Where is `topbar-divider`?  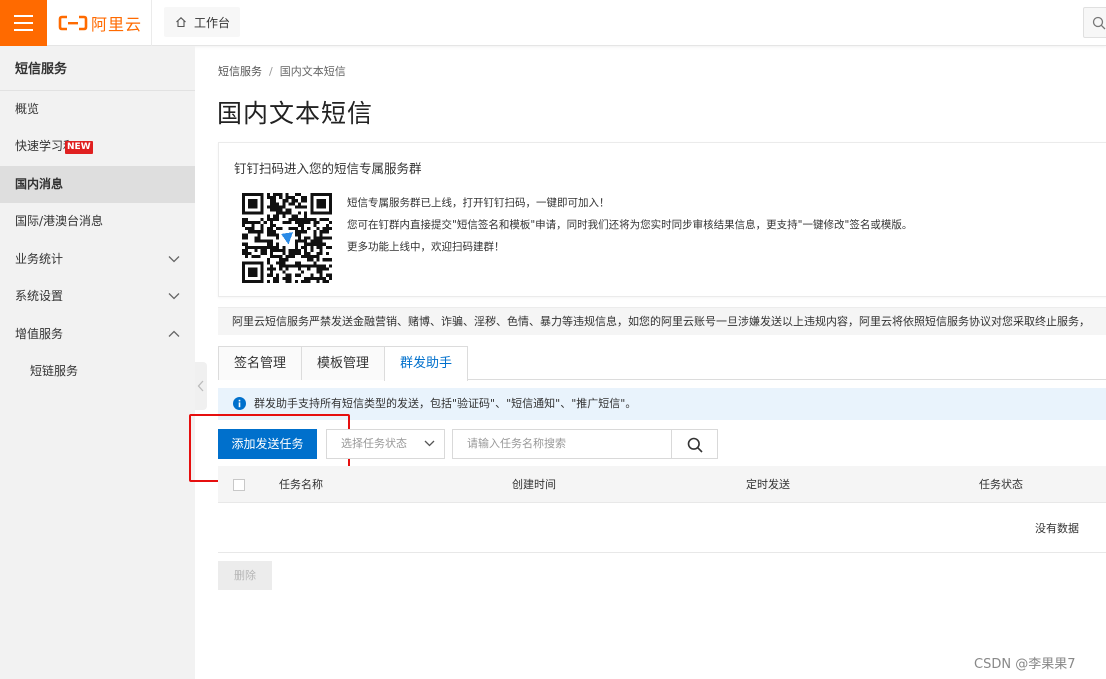 topbar-divider is located at coordinates (151, 23).